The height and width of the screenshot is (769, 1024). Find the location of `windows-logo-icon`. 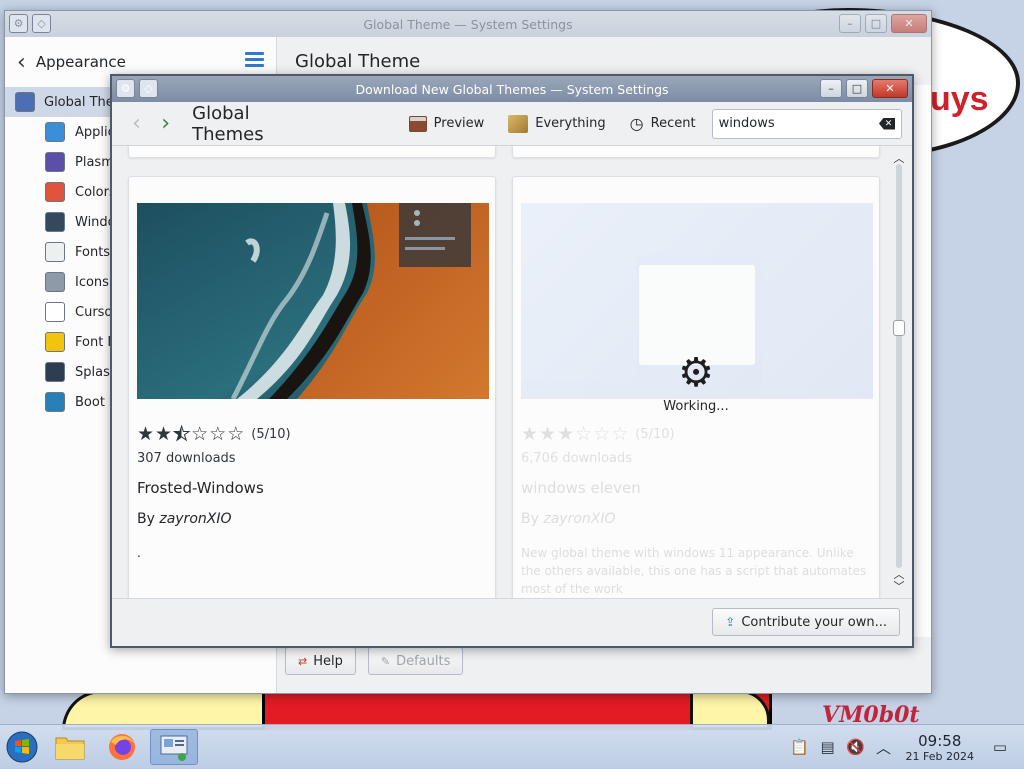

windows-logo-icon is located at coordinates (22, 747).